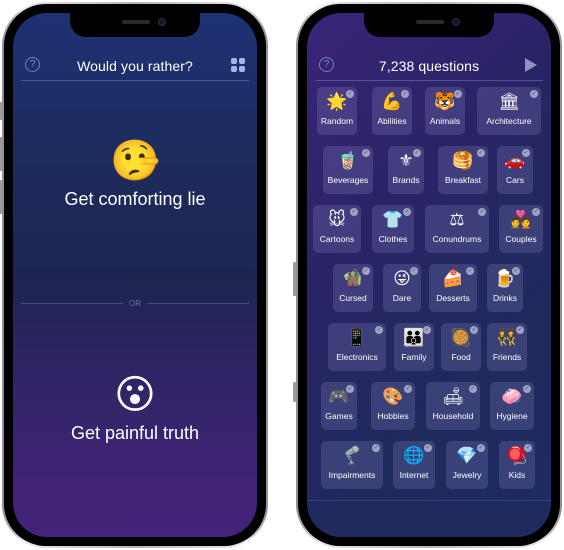  I want to click on category-row: 🧋 Beverages ✓ ⚜ Brands ✓ 🥞 Breakfast ✓ 🚗 Cars ✓, so click(429, 170).